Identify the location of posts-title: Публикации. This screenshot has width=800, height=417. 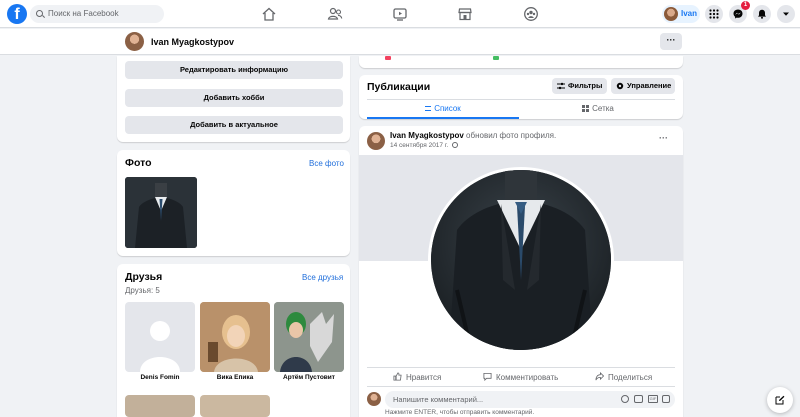
(399, 87).